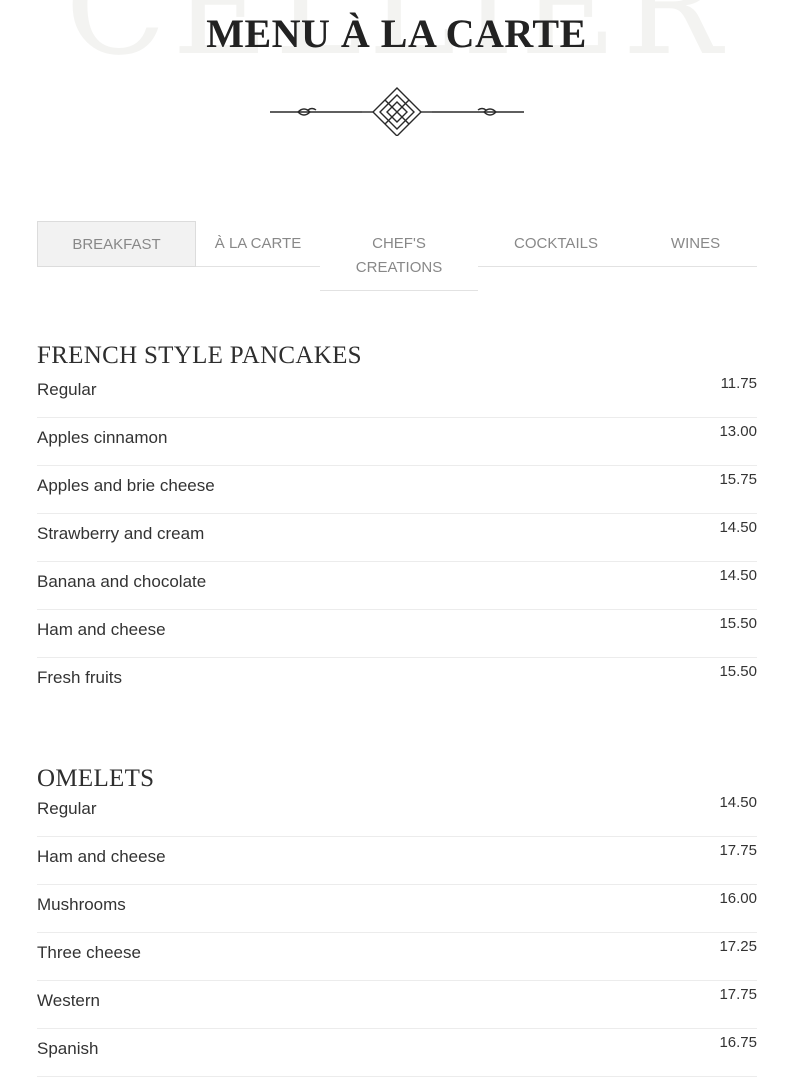 The width and height of the screenshot is (793, 1091). I want to click on tab-chefs-creations: CHEF'S CREATIONS, so click(399, 256).